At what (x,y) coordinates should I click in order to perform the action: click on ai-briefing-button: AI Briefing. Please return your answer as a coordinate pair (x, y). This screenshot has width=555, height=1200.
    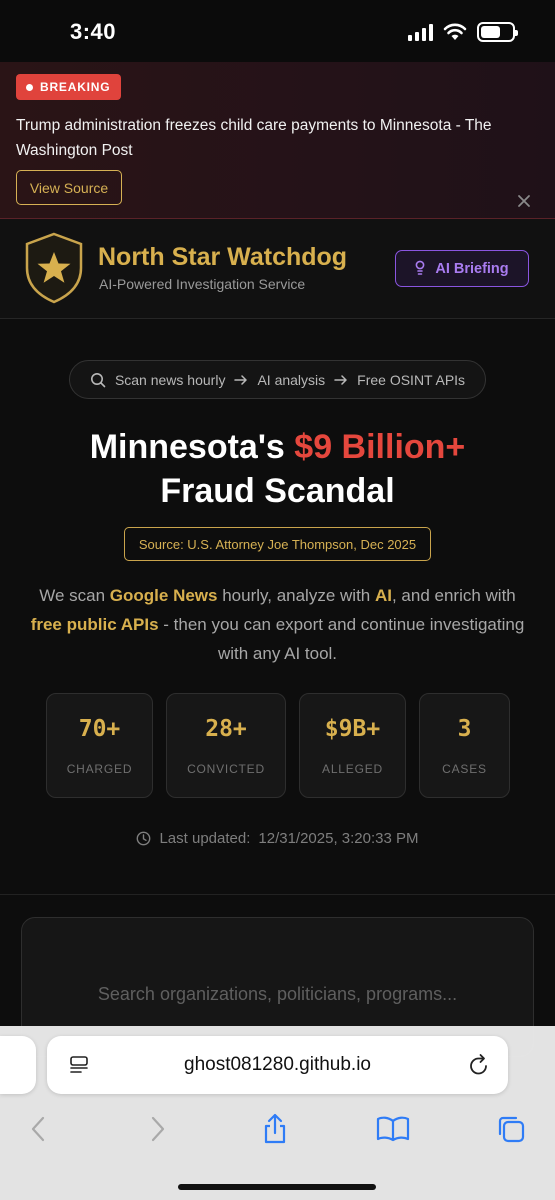
    Looking at the image, I should click on (462, 268).